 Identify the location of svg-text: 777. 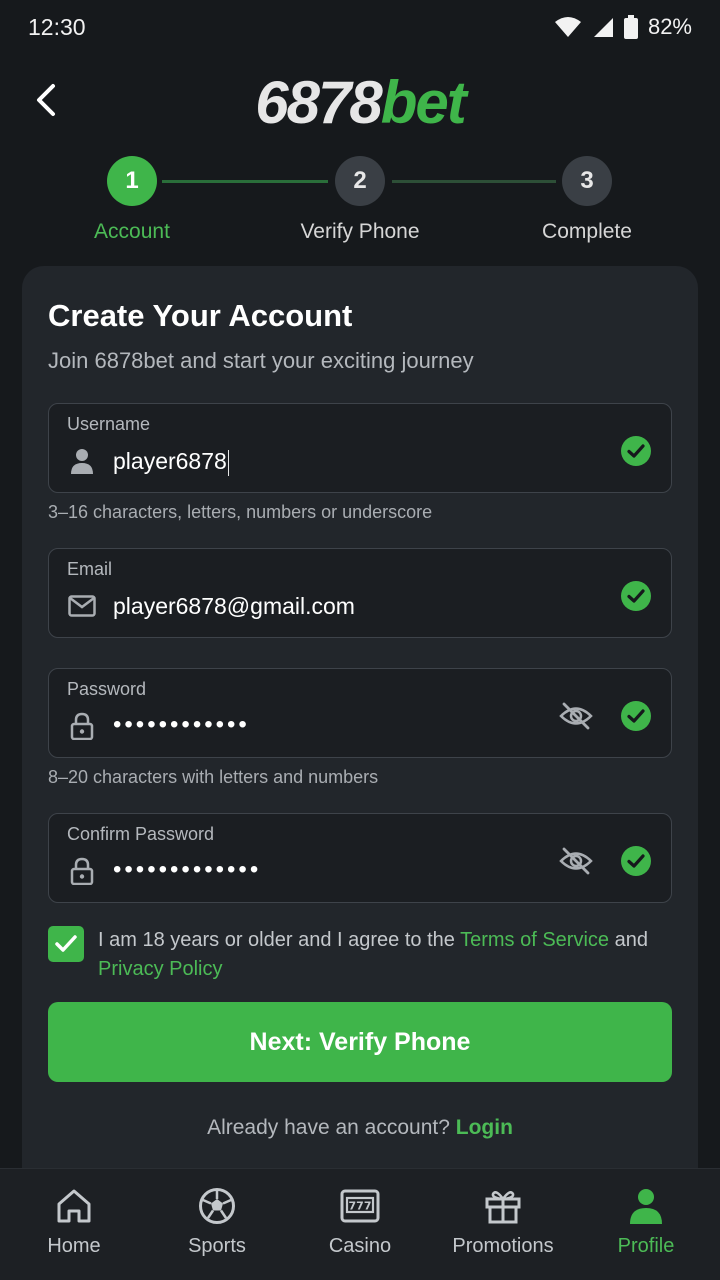
(360, 1206).